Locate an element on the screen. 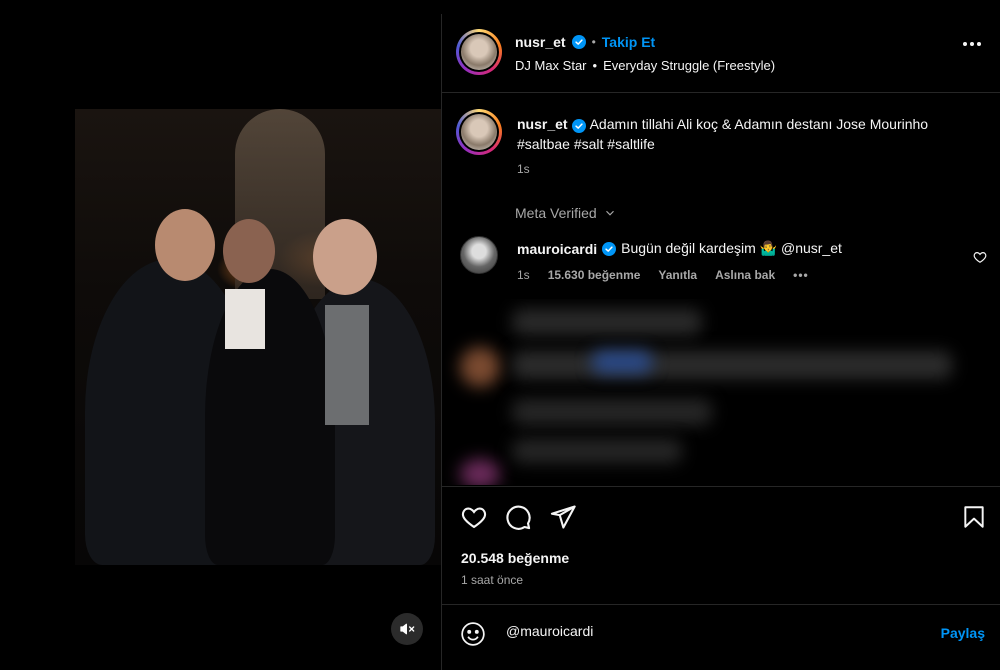 The width and height of the screenshot is (1000, 670). comment-meta: 1s 15.630 beğenme Yanıtla Aslına bak ••• is located at coordinates (663, 275).